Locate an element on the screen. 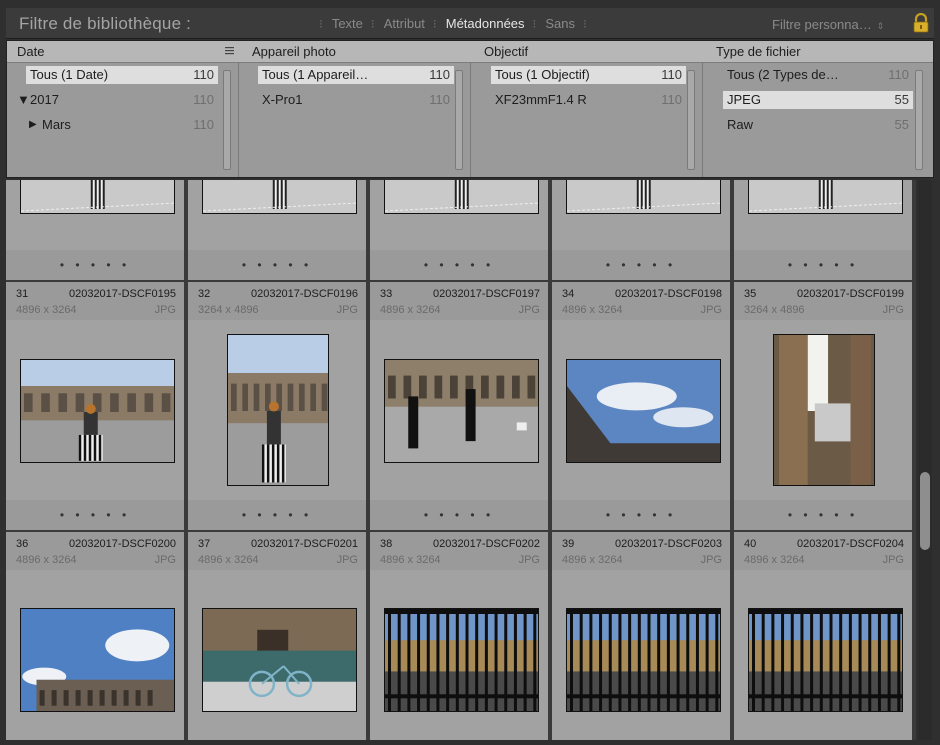 This screenshot has width=940, height=745. grid-cell: 36 02032017-DSCF0200 4896 x 3264 JPG is located at coordinates (96, 636).